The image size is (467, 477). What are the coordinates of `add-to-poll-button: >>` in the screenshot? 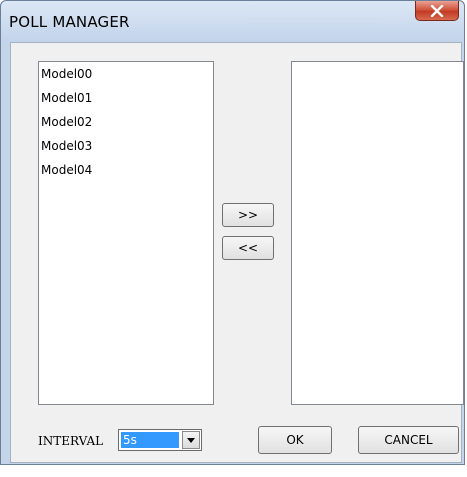 It's located at (248, 215).